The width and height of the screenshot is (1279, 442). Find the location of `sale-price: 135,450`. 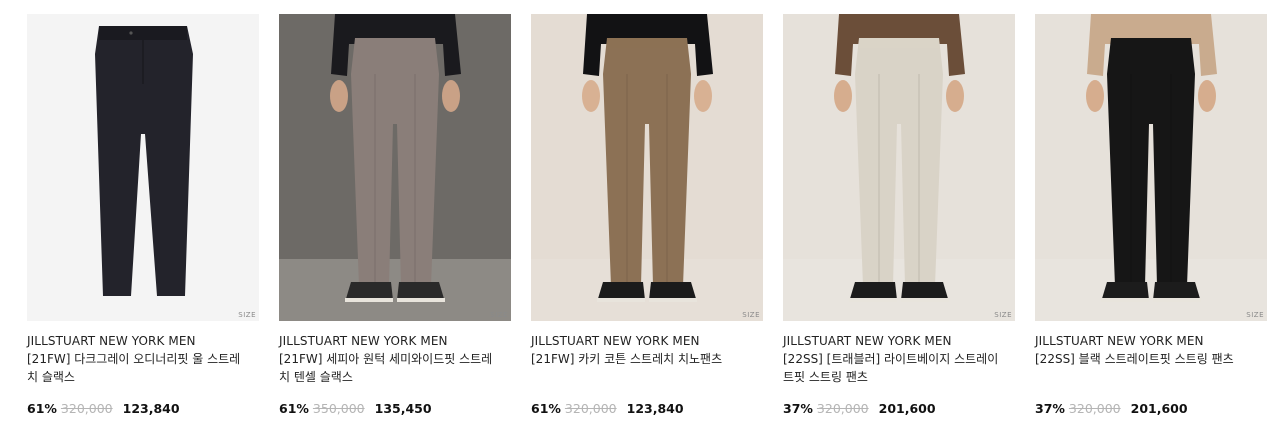

sale-price: 135,450 is located at coordinates (403, 408).